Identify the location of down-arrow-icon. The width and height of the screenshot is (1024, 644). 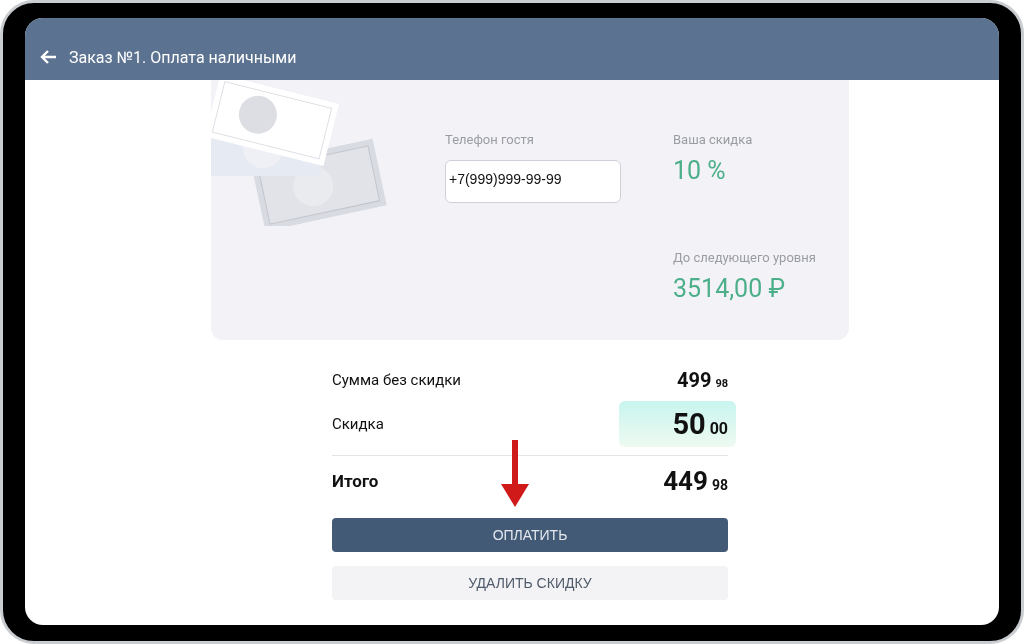
(515, 474).